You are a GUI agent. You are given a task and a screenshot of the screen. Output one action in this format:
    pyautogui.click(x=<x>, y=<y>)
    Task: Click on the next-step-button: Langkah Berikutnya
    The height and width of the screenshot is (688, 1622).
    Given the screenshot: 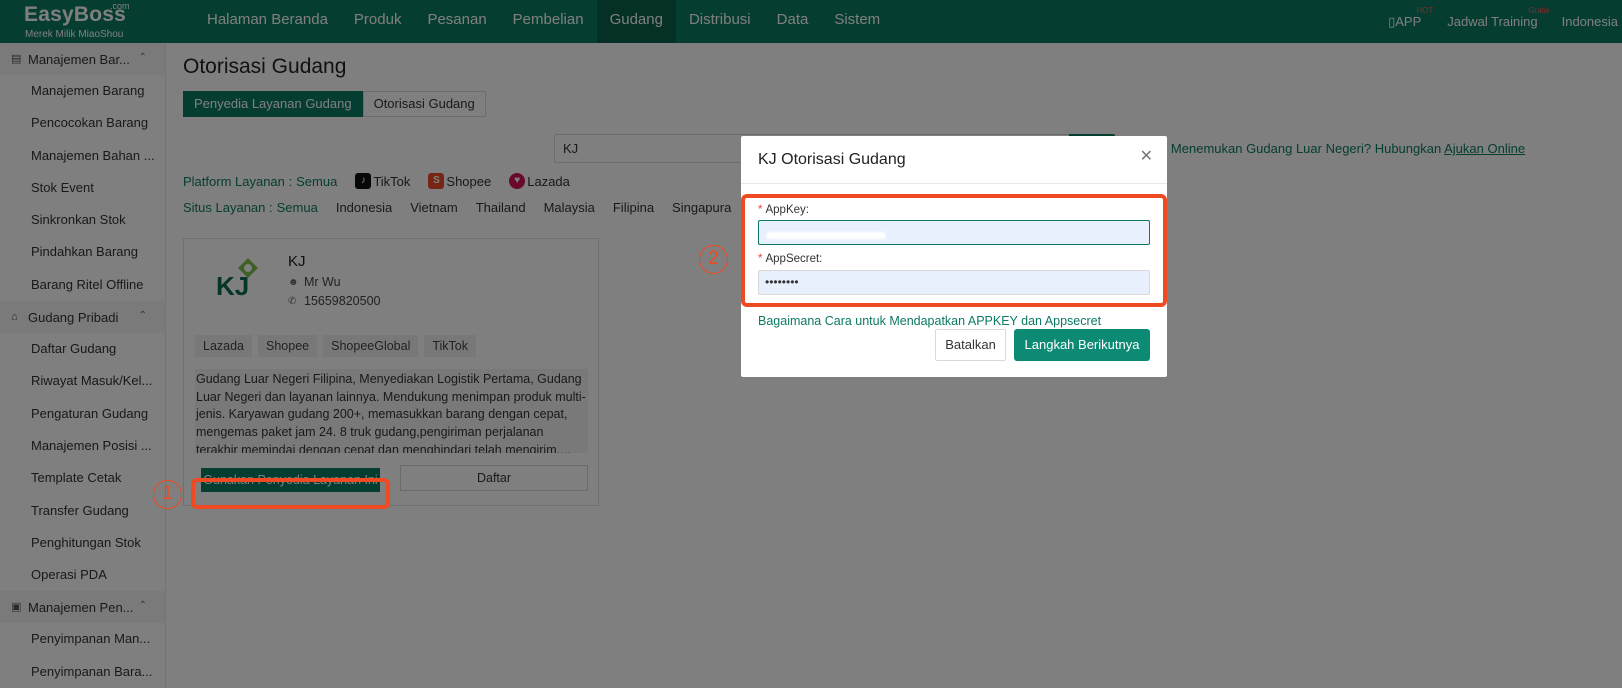 What is the action you would take?
    pyautogui.click(x=1082, y=345)
    